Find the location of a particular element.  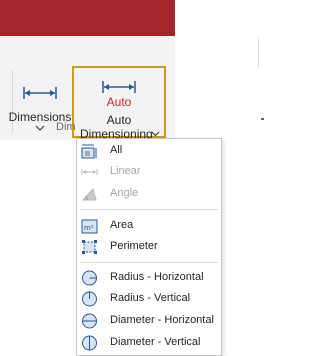

area-icon: m² is located at coordinates (89, 226).